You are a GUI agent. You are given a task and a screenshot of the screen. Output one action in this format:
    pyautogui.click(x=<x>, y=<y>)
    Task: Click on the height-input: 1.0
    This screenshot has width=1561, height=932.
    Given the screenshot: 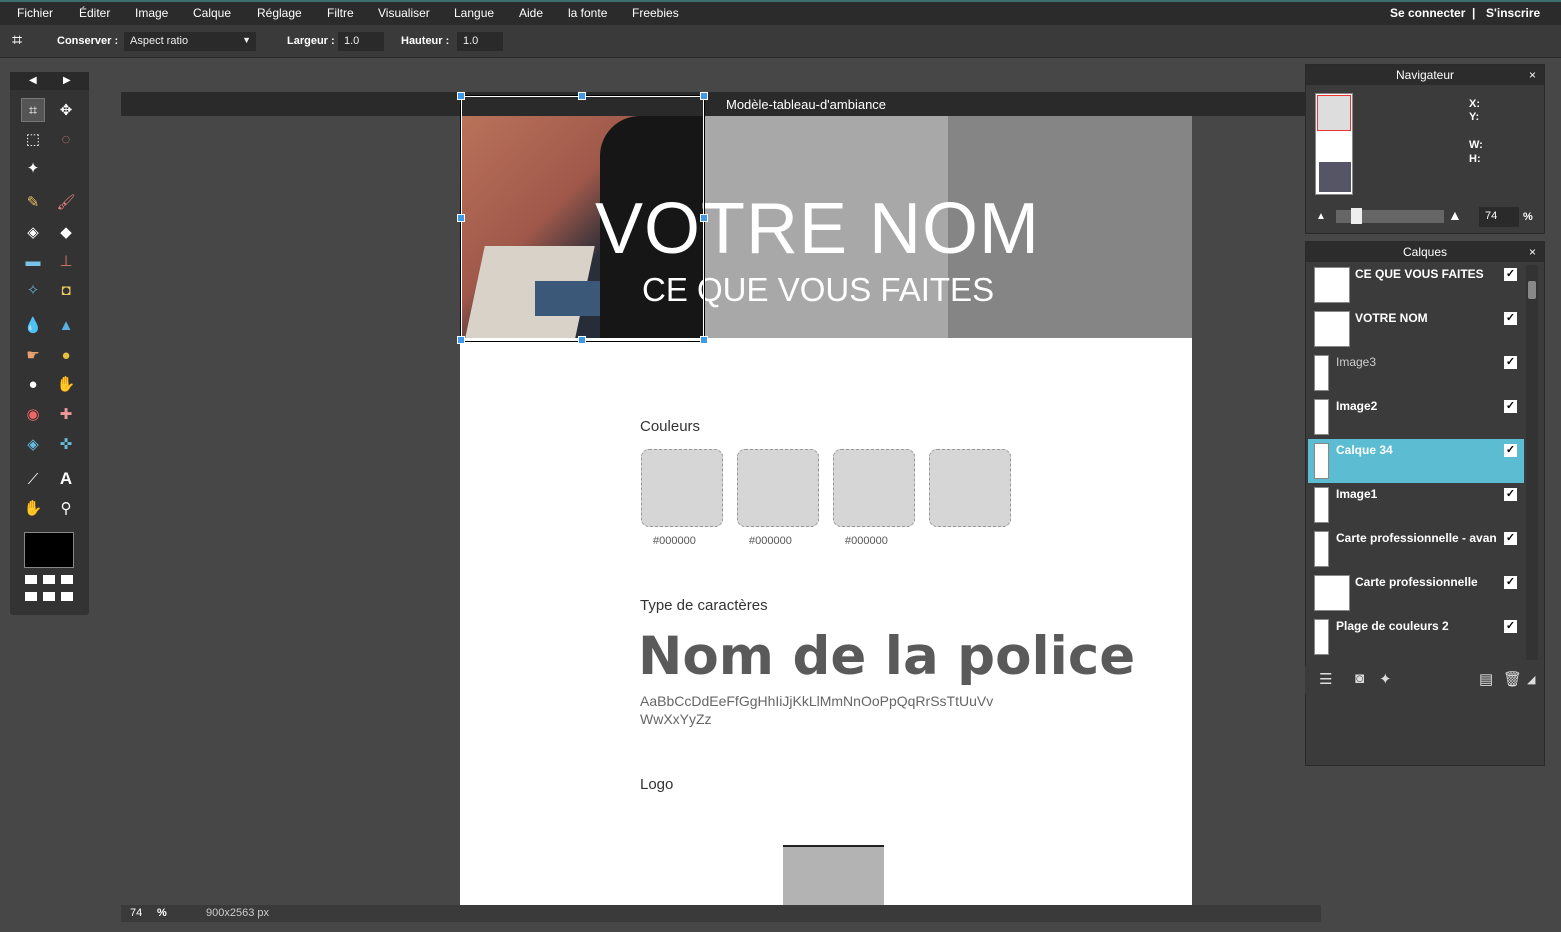 What is the action you would take?
    pyautogui.click(x=480, y=41)
    